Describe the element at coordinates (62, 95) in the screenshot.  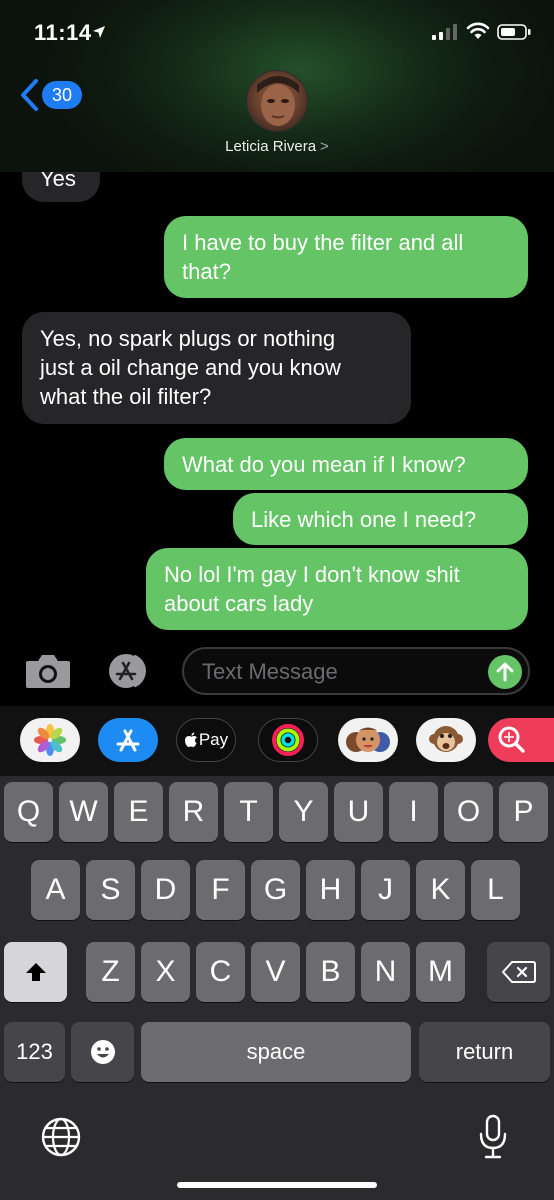
I see `unread-count-badge: 30` at that location.